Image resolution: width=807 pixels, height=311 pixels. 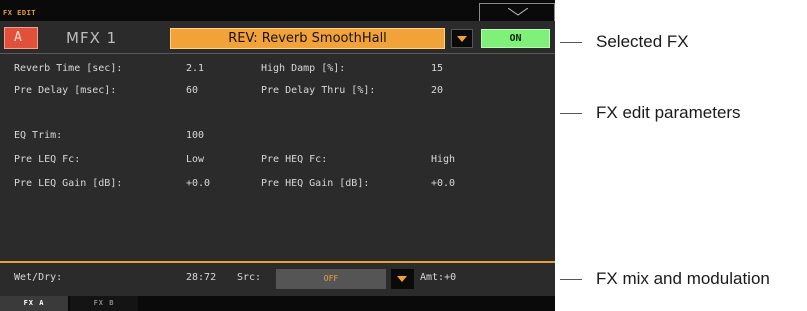 I want to click on callout-line-selected-fx, so click(x=571, y=42).